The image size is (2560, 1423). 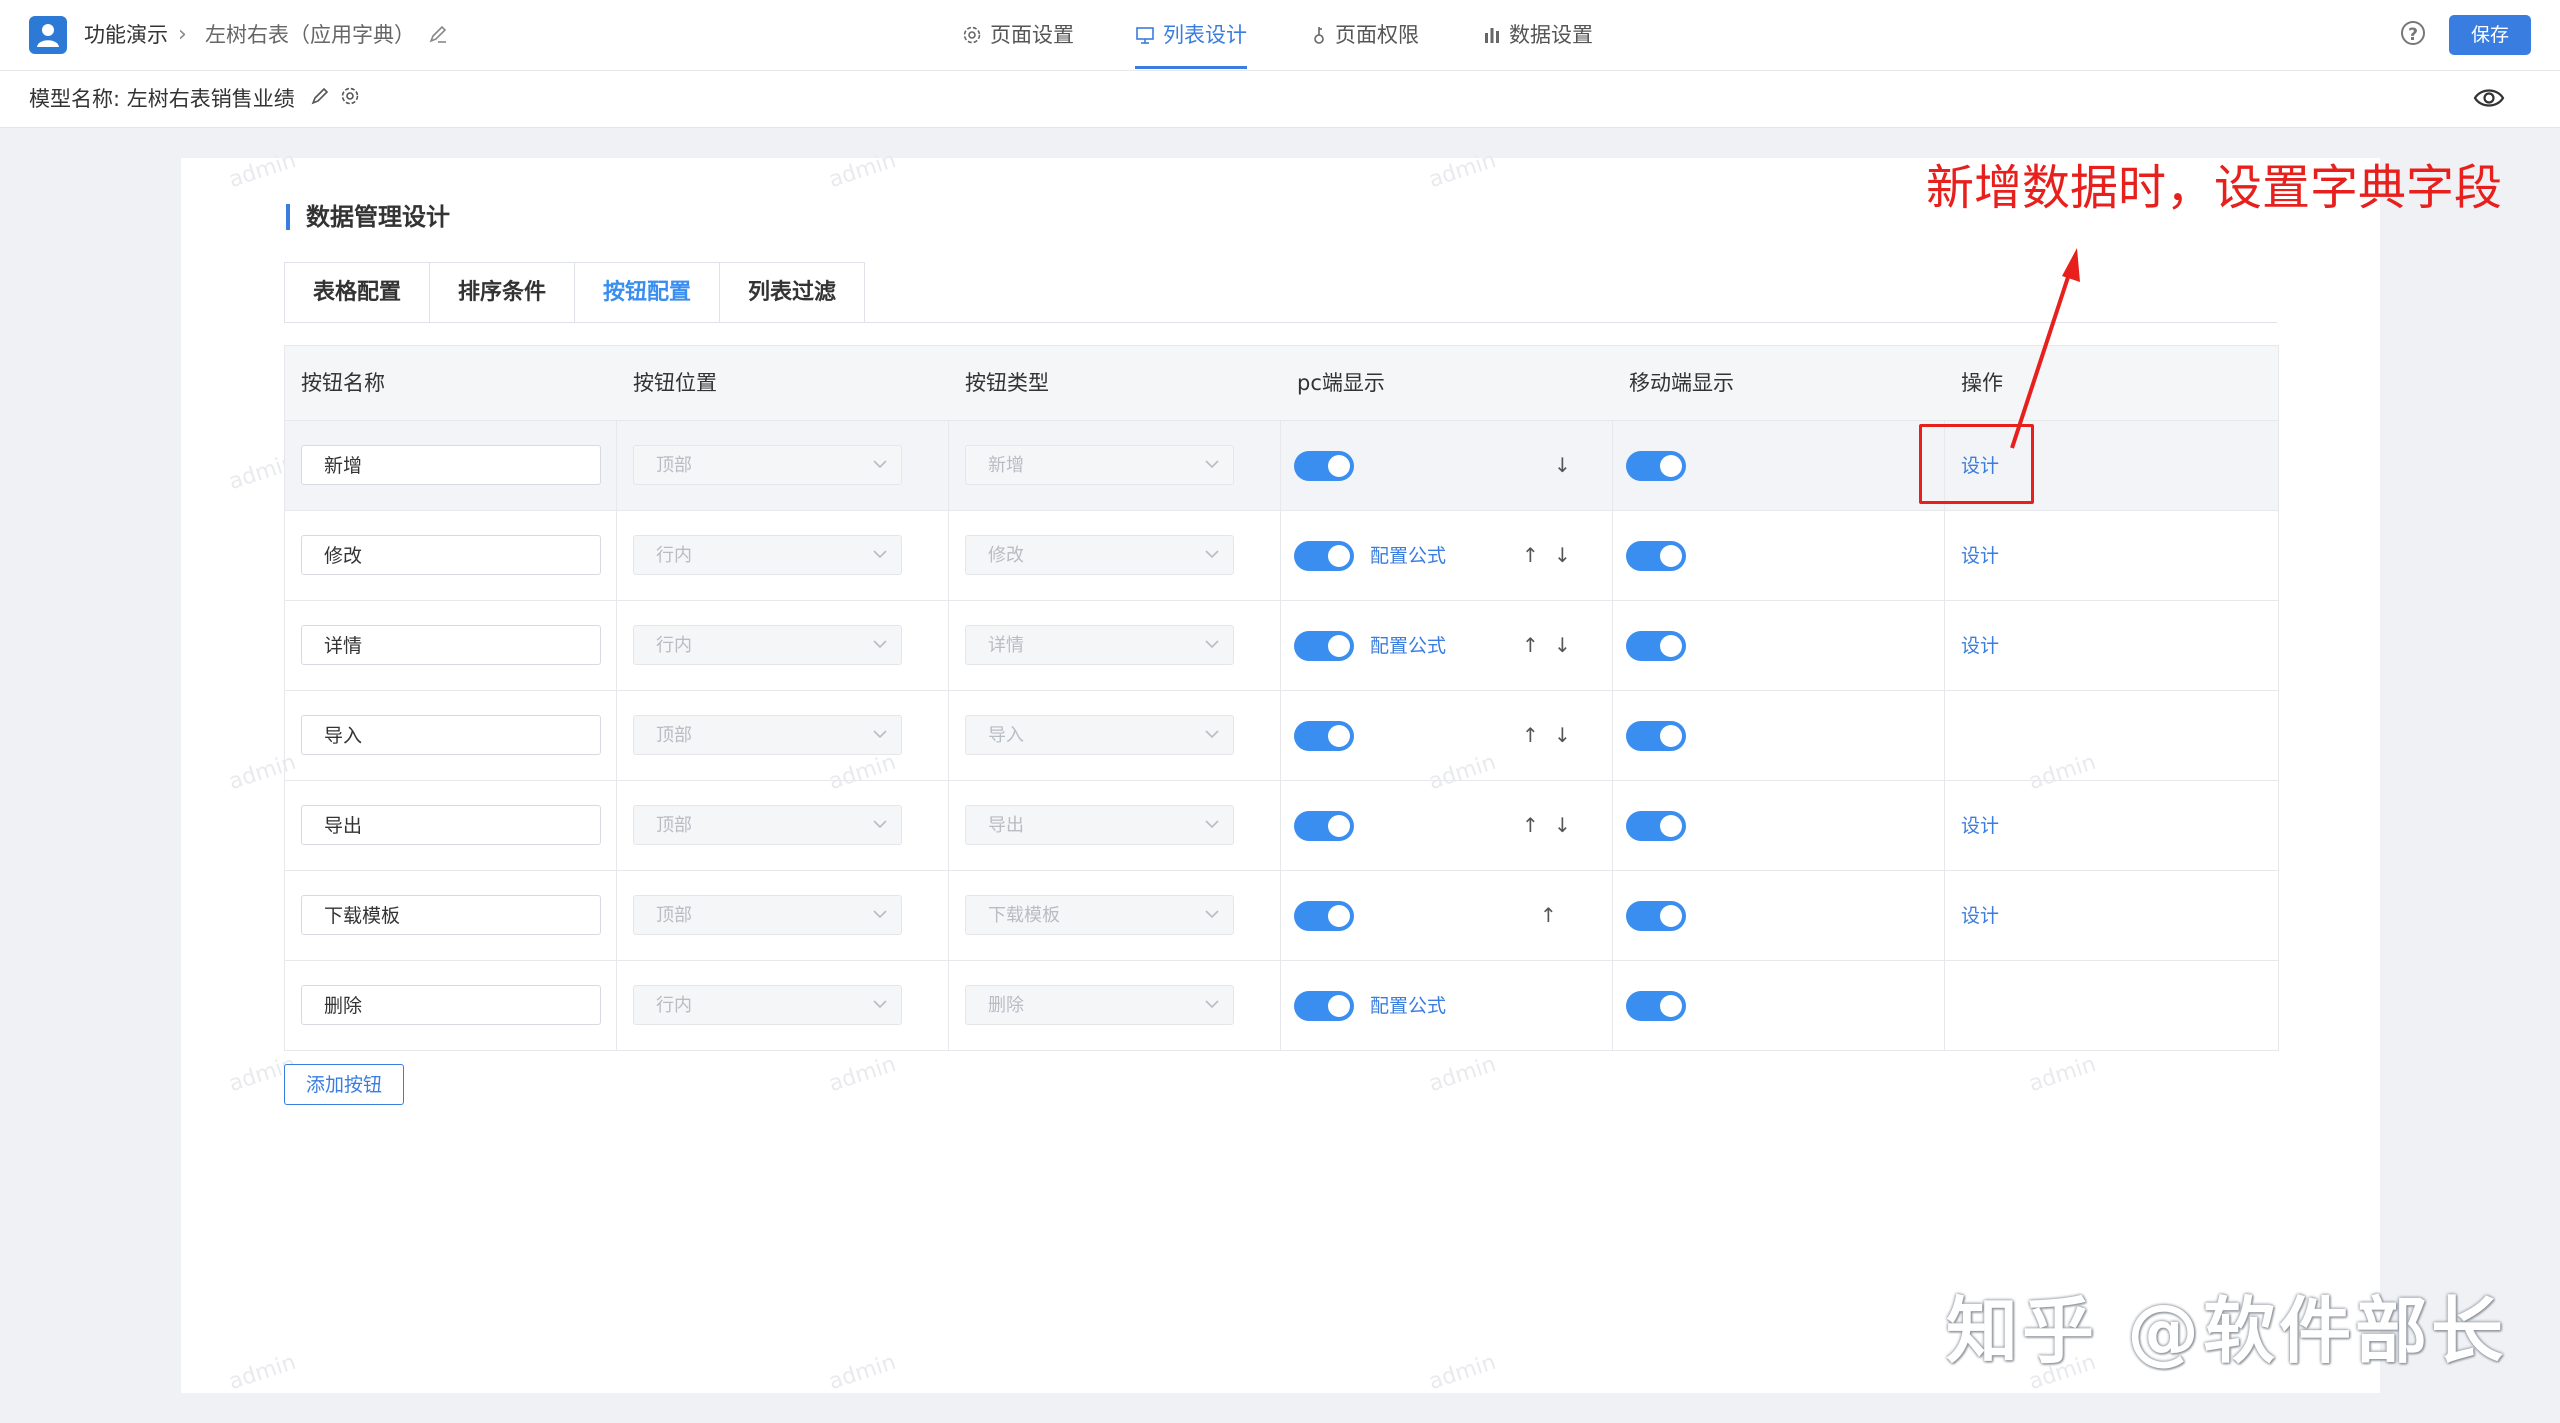 I want to click on help-icon: ?, so click(x=2413, y=33).